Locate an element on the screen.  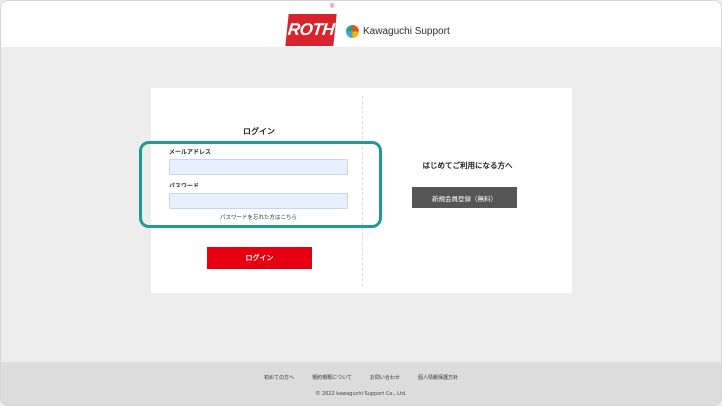
kawaguchi-support-logo: Kawaguchi Support is located at coordinates (398, 31).